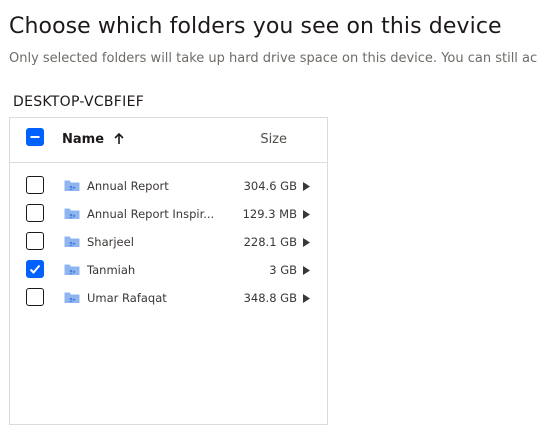  Describe the element at coordinates (270, 186) in the screenshot. I see `folder-size: 304.6 GB` at that location.